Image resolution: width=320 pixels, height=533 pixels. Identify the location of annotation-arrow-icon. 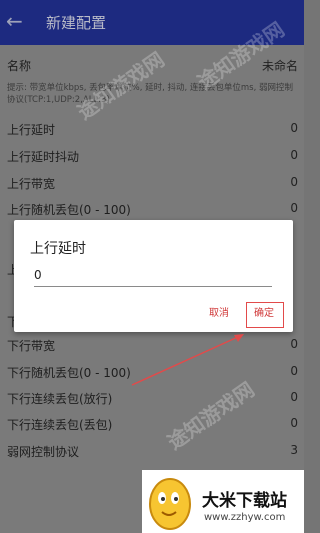
(187, 360).